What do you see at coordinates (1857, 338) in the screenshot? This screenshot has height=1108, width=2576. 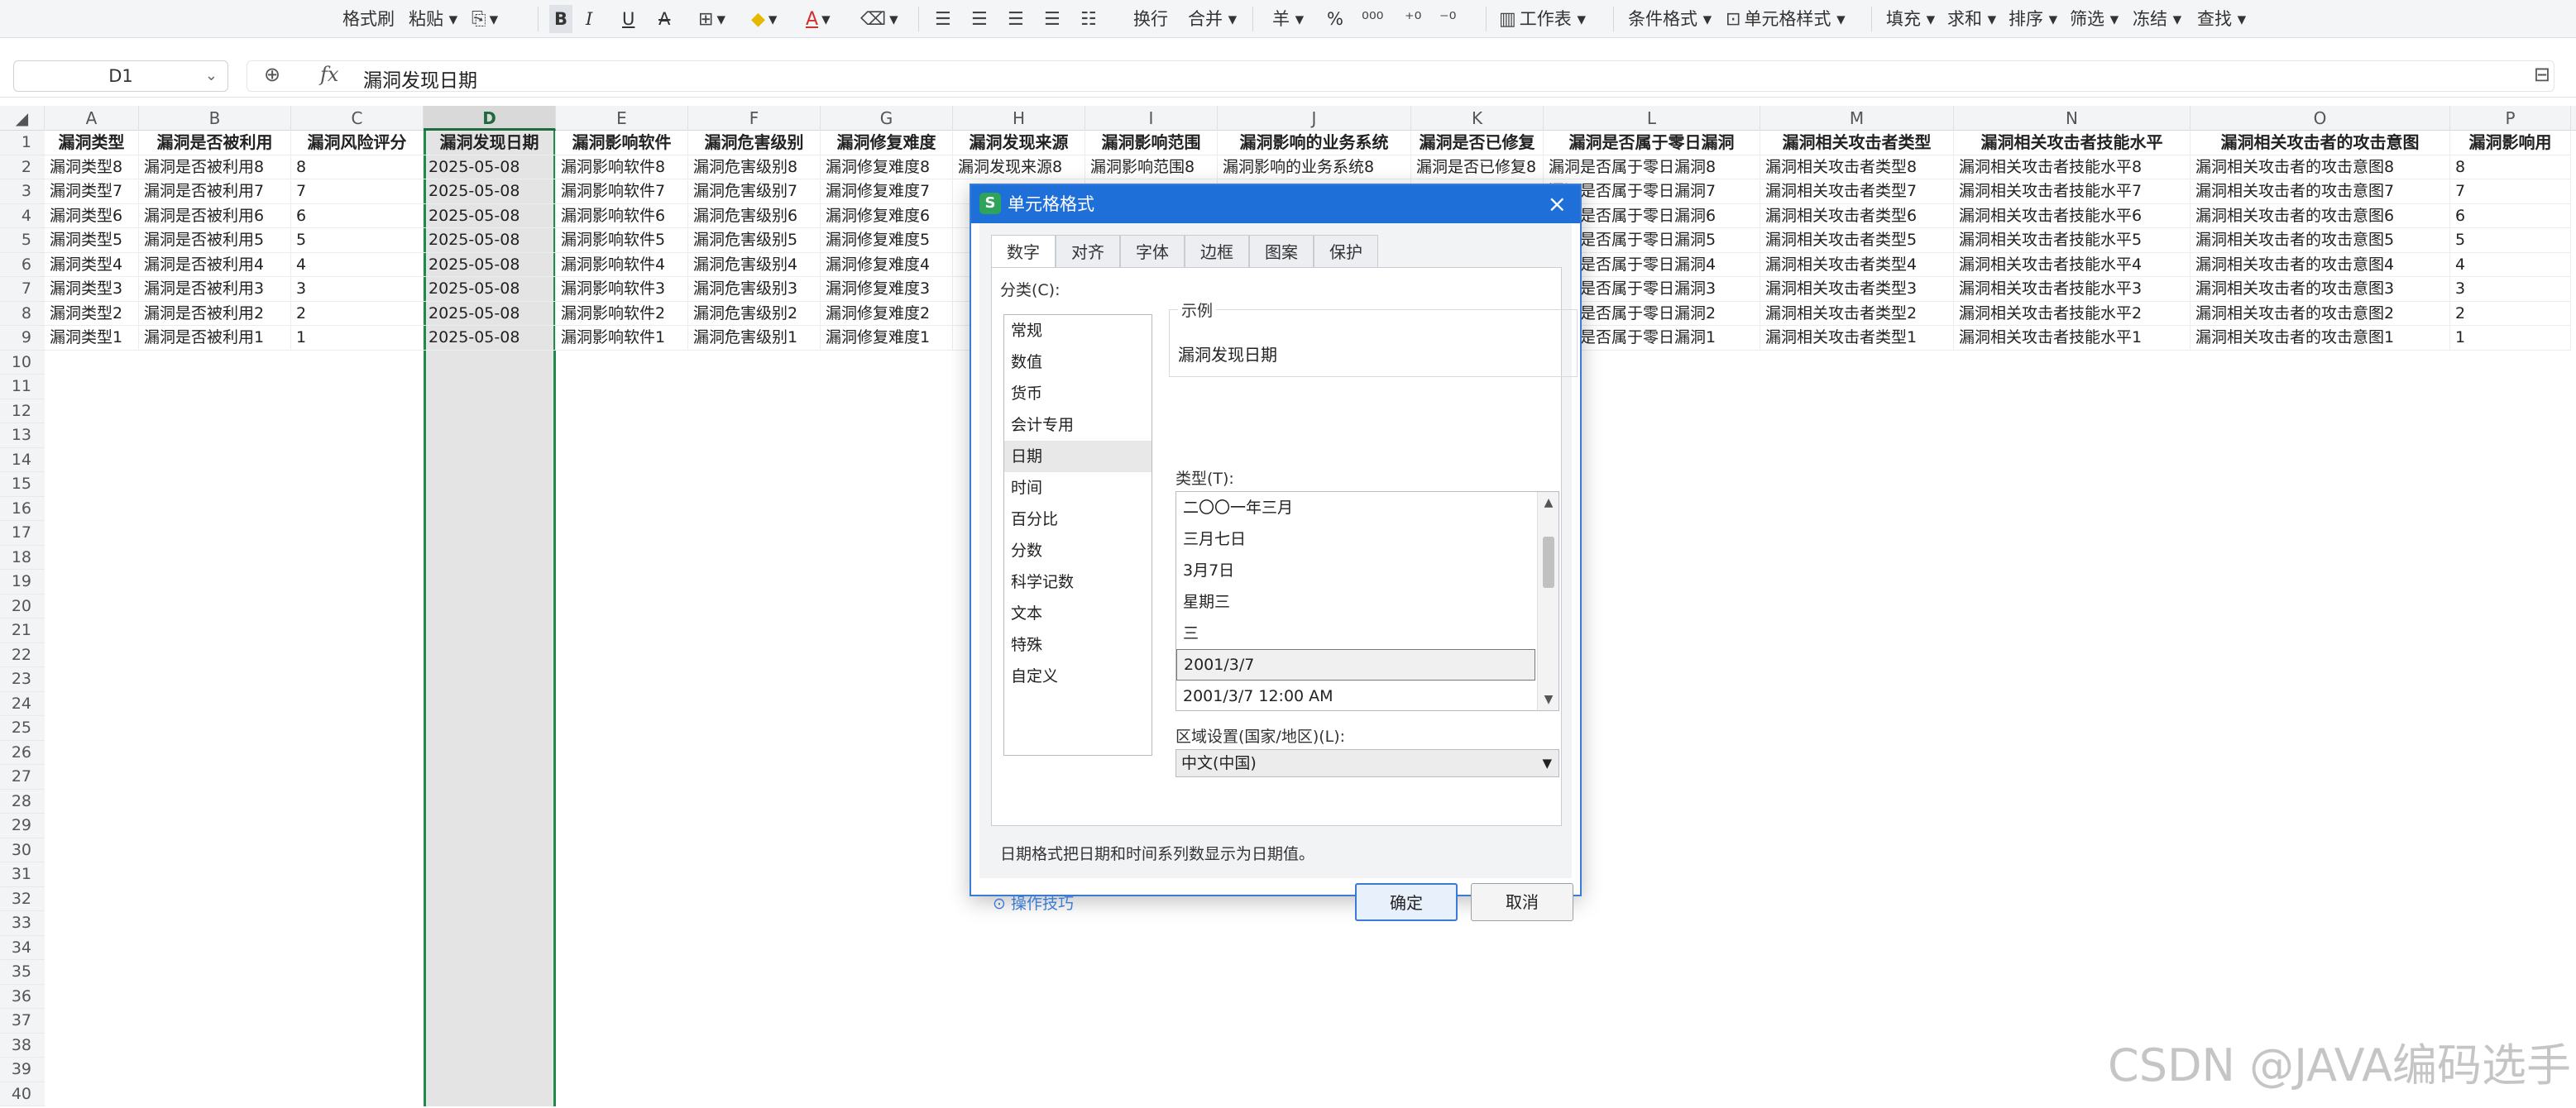 I see `cell-m9: 漏洞相关攻击者类型1` at bounding box center [1857, 338].